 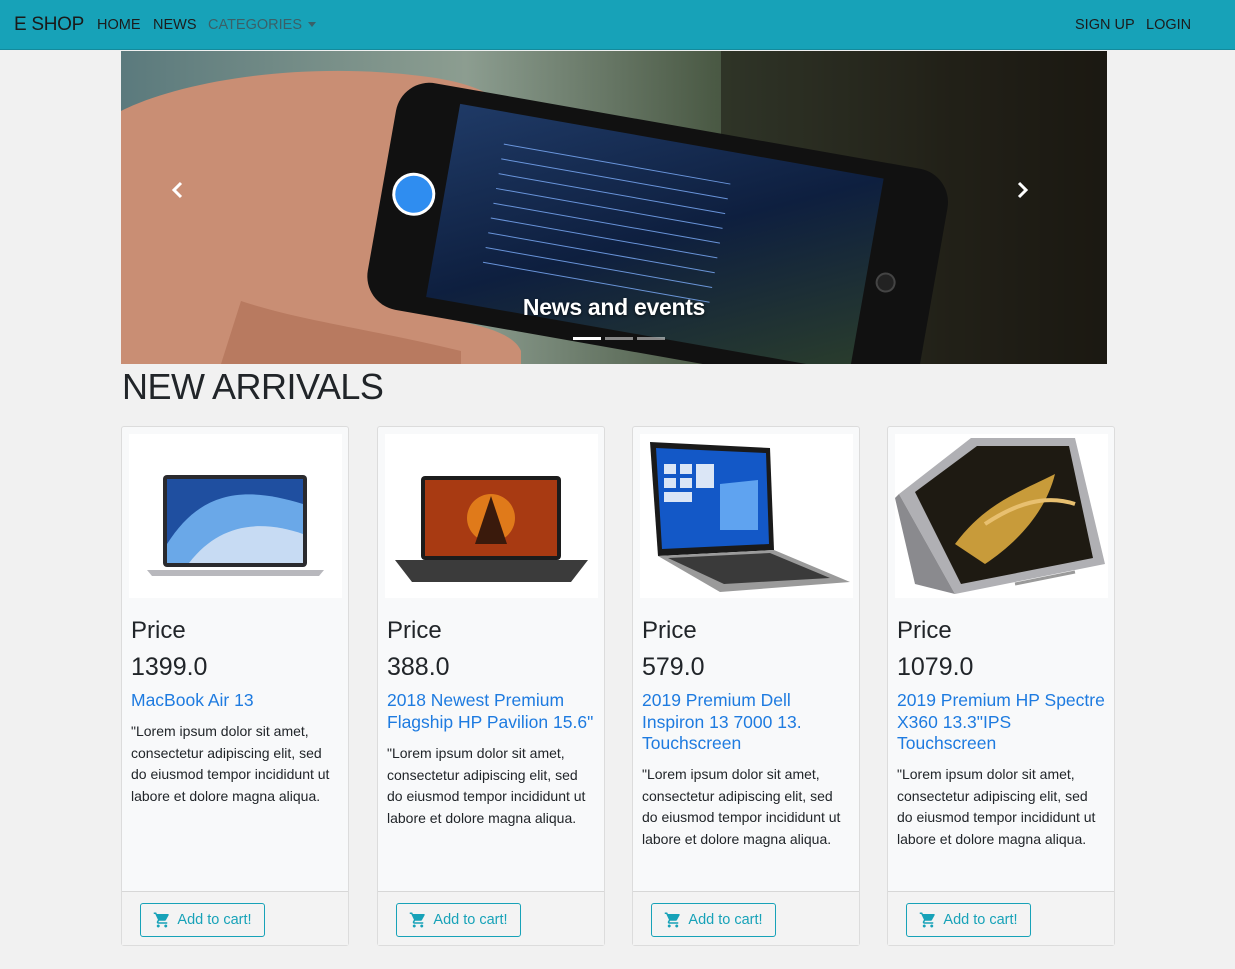 What do you see at coordinates (614, 307) in the screenshot?
I see `carousel-caption: News and events` at bounding box center [614, 307].